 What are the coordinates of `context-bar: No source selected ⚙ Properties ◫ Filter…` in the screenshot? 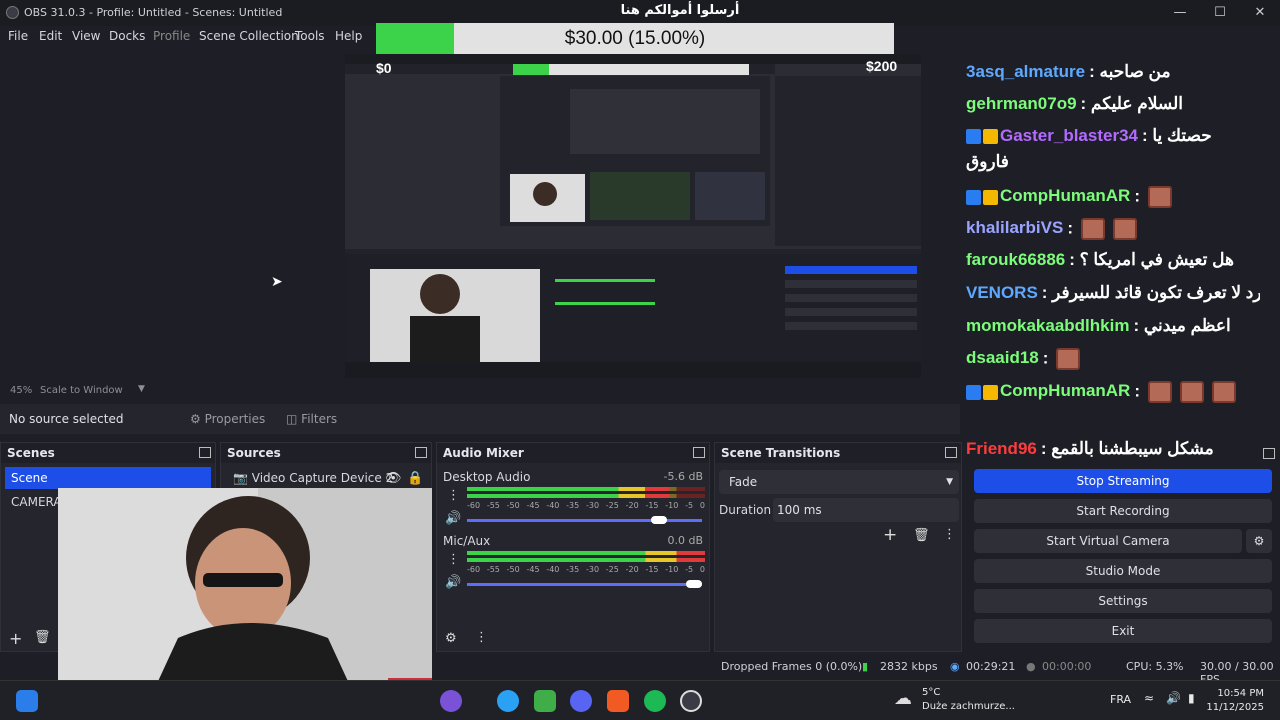 It's located at (480, 419).